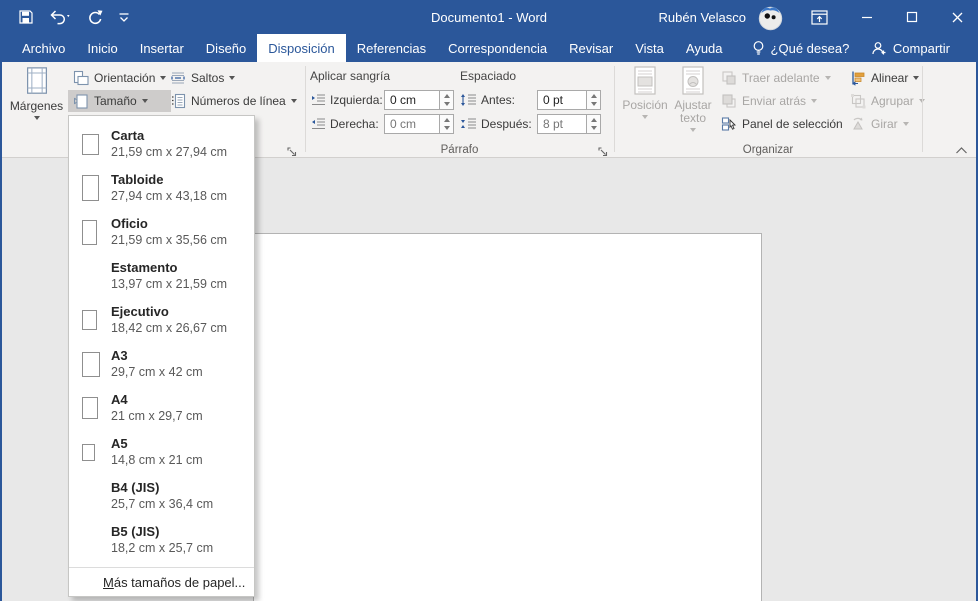  Describe the element at coordinates (497, 48) in the screenshot. I see `tab-correspondencia: Correspondencia` at that location.